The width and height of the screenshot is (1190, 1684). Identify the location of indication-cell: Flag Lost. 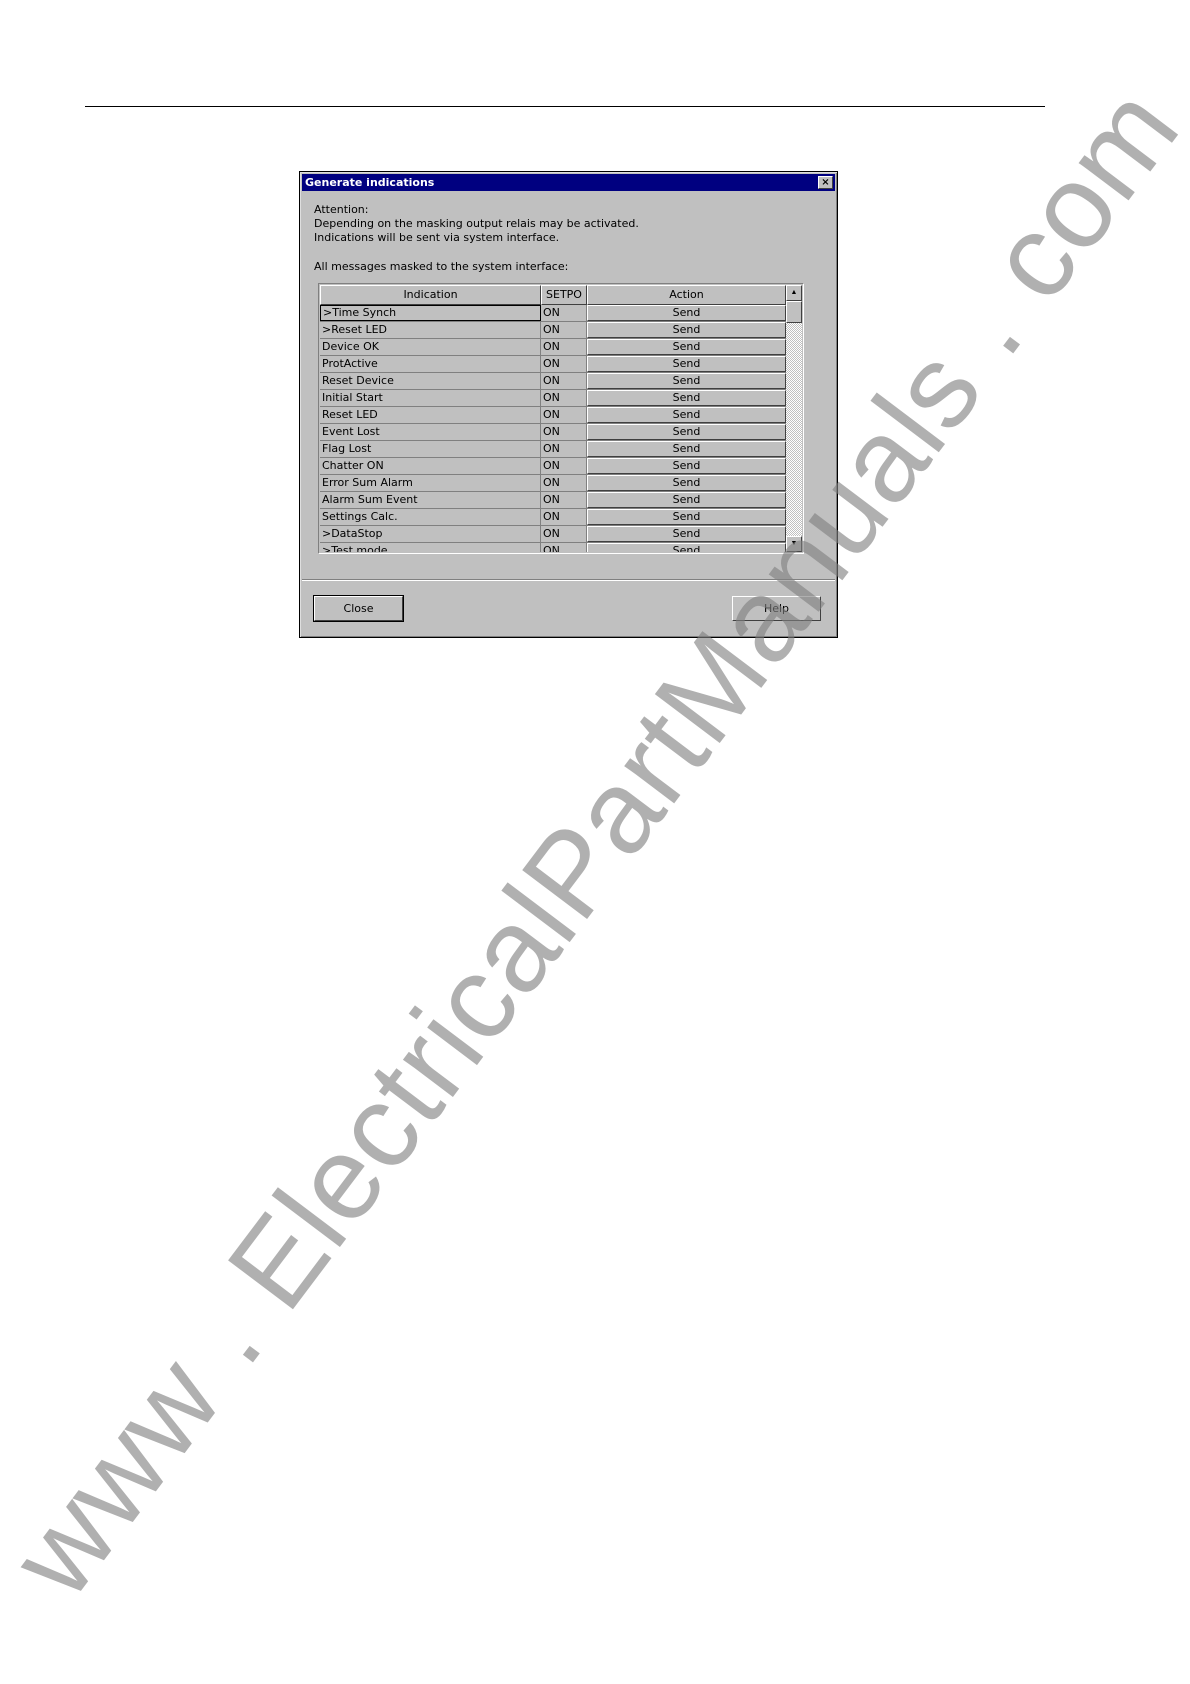
(430, 449).